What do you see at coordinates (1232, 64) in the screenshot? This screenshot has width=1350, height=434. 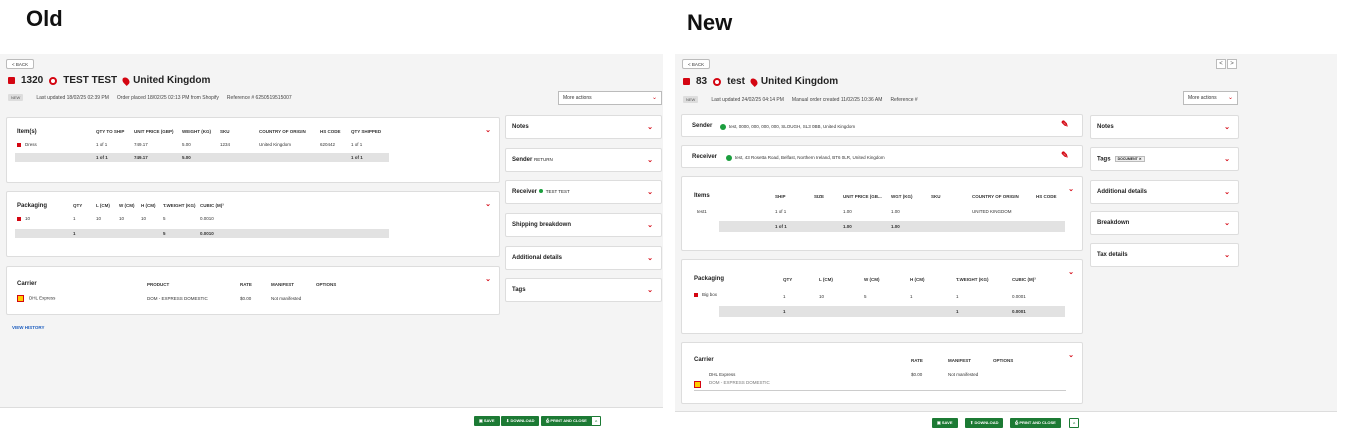 I see `next-order-button: >` at bounding box center [1232, 64].